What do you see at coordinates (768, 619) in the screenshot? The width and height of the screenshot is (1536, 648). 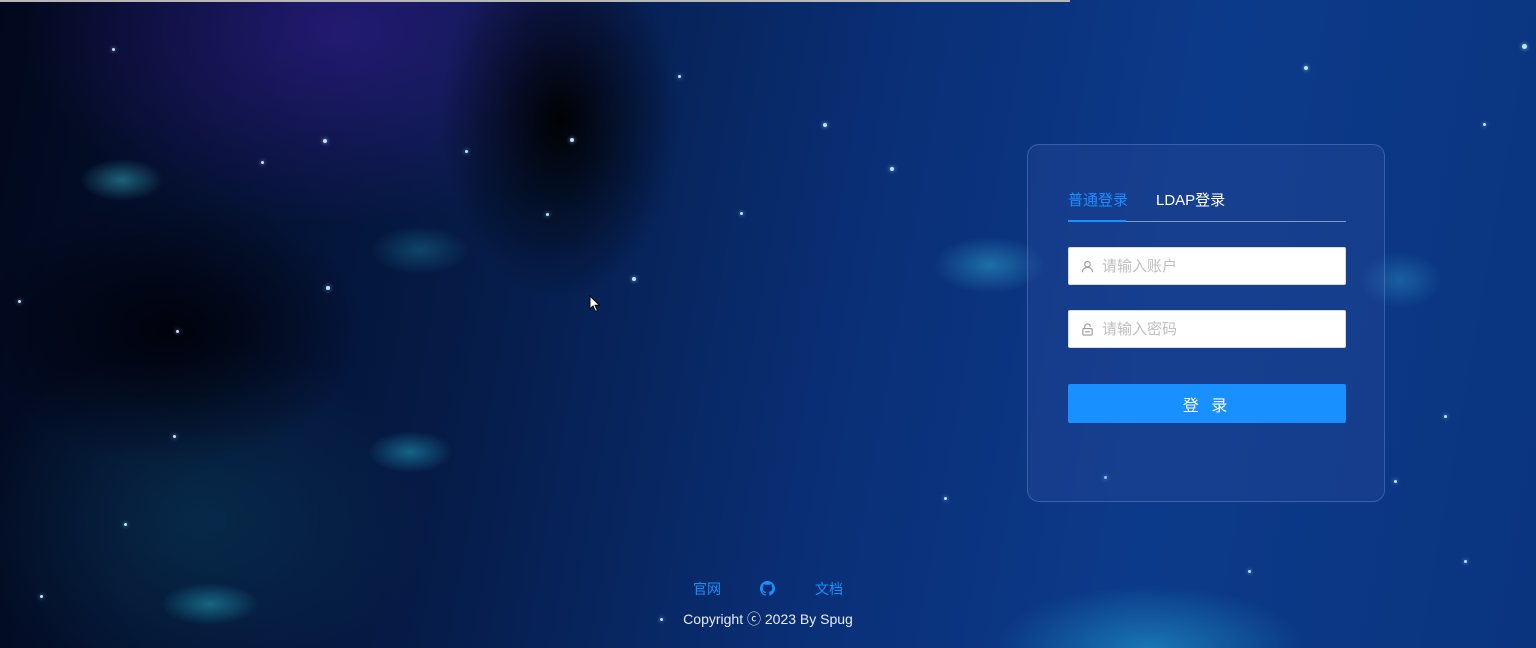 I see `copyright-text: Copyright ⓒ 2023 By Spug` at bounding box center [768, 619].